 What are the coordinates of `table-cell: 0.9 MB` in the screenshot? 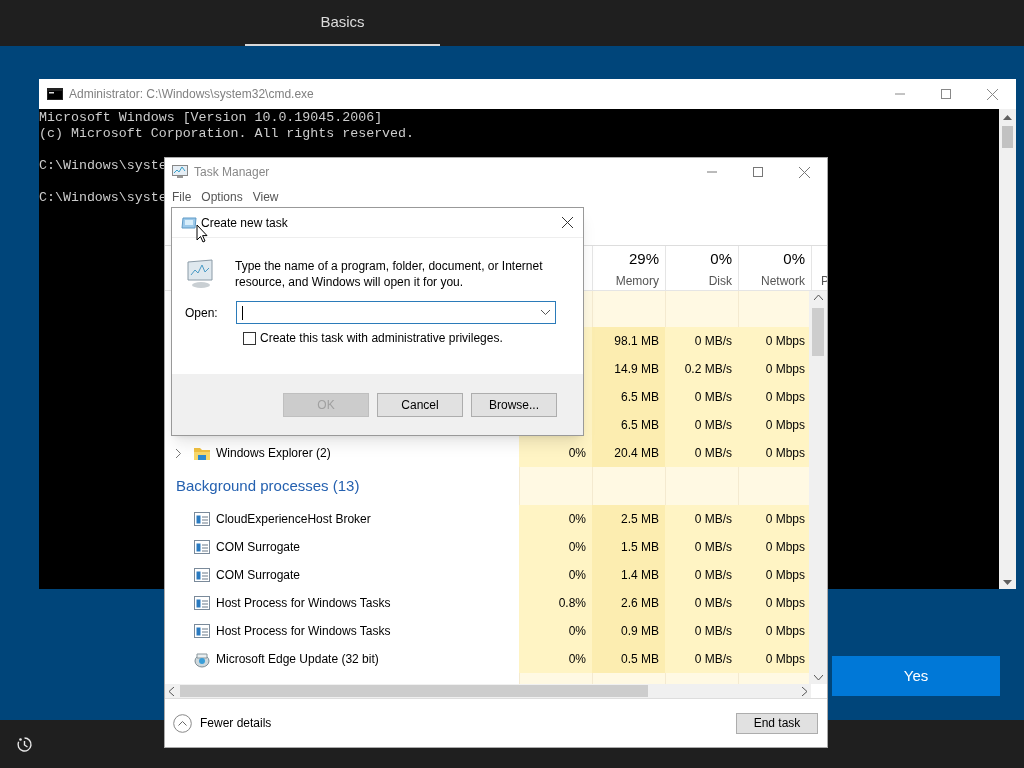 It's located at (628, 631).